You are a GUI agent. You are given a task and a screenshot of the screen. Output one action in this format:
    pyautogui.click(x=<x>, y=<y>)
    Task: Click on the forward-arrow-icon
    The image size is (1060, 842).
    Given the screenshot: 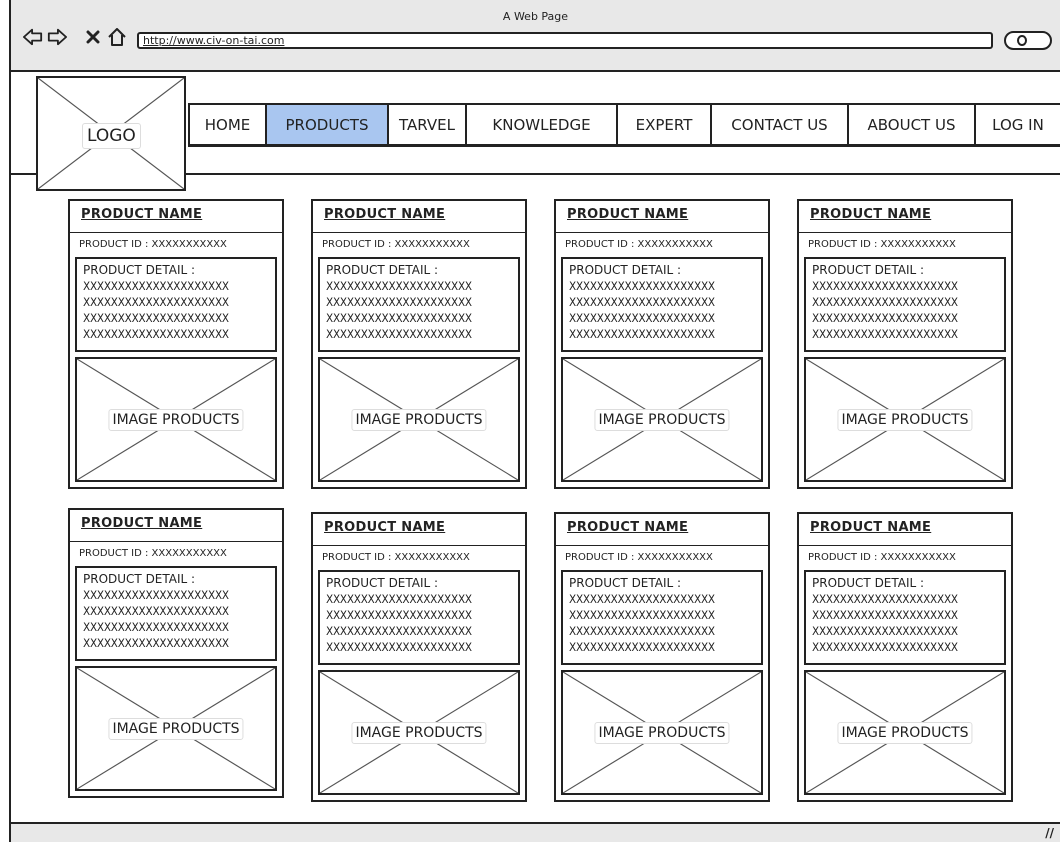 What is the action you would take?
    pyautogui.click(x=57, y=37)
    